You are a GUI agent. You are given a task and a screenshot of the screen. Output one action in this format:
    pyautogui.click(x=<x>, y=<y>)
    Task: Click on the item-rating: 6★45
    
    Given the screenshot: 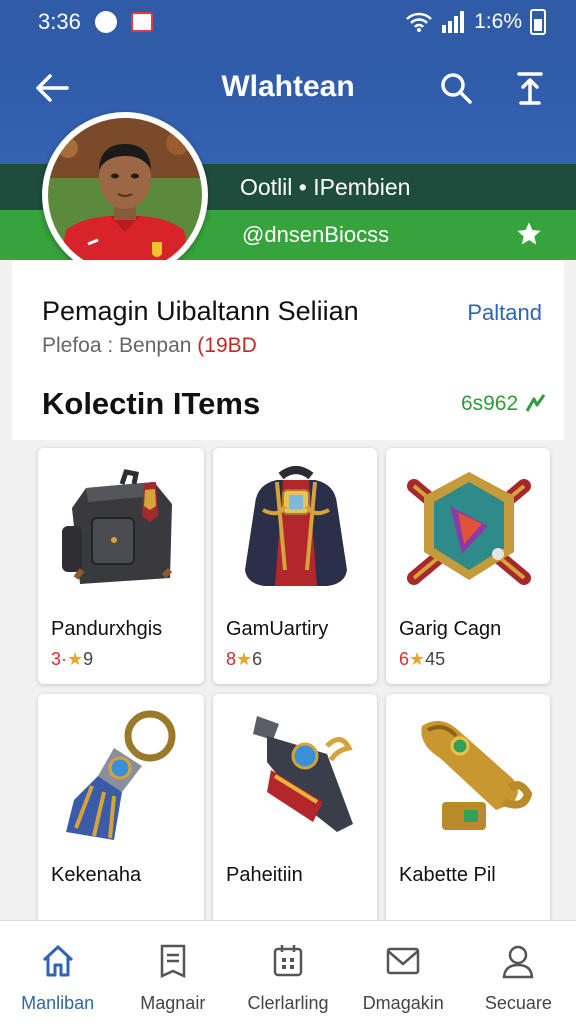 What is the action you would take?
    pyautogui.click(x=422, y=659)
    